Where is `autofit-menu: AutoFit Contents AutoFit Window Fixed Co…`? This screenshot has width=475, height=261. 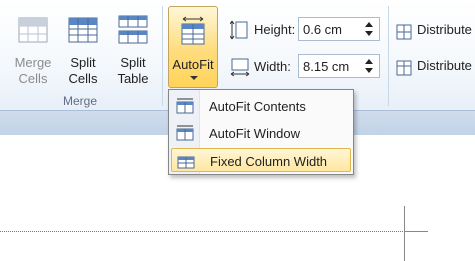
autofit-menu: AutoFit Contents AutoFit Window Fixed Co… is located at coordinates (261, 132).